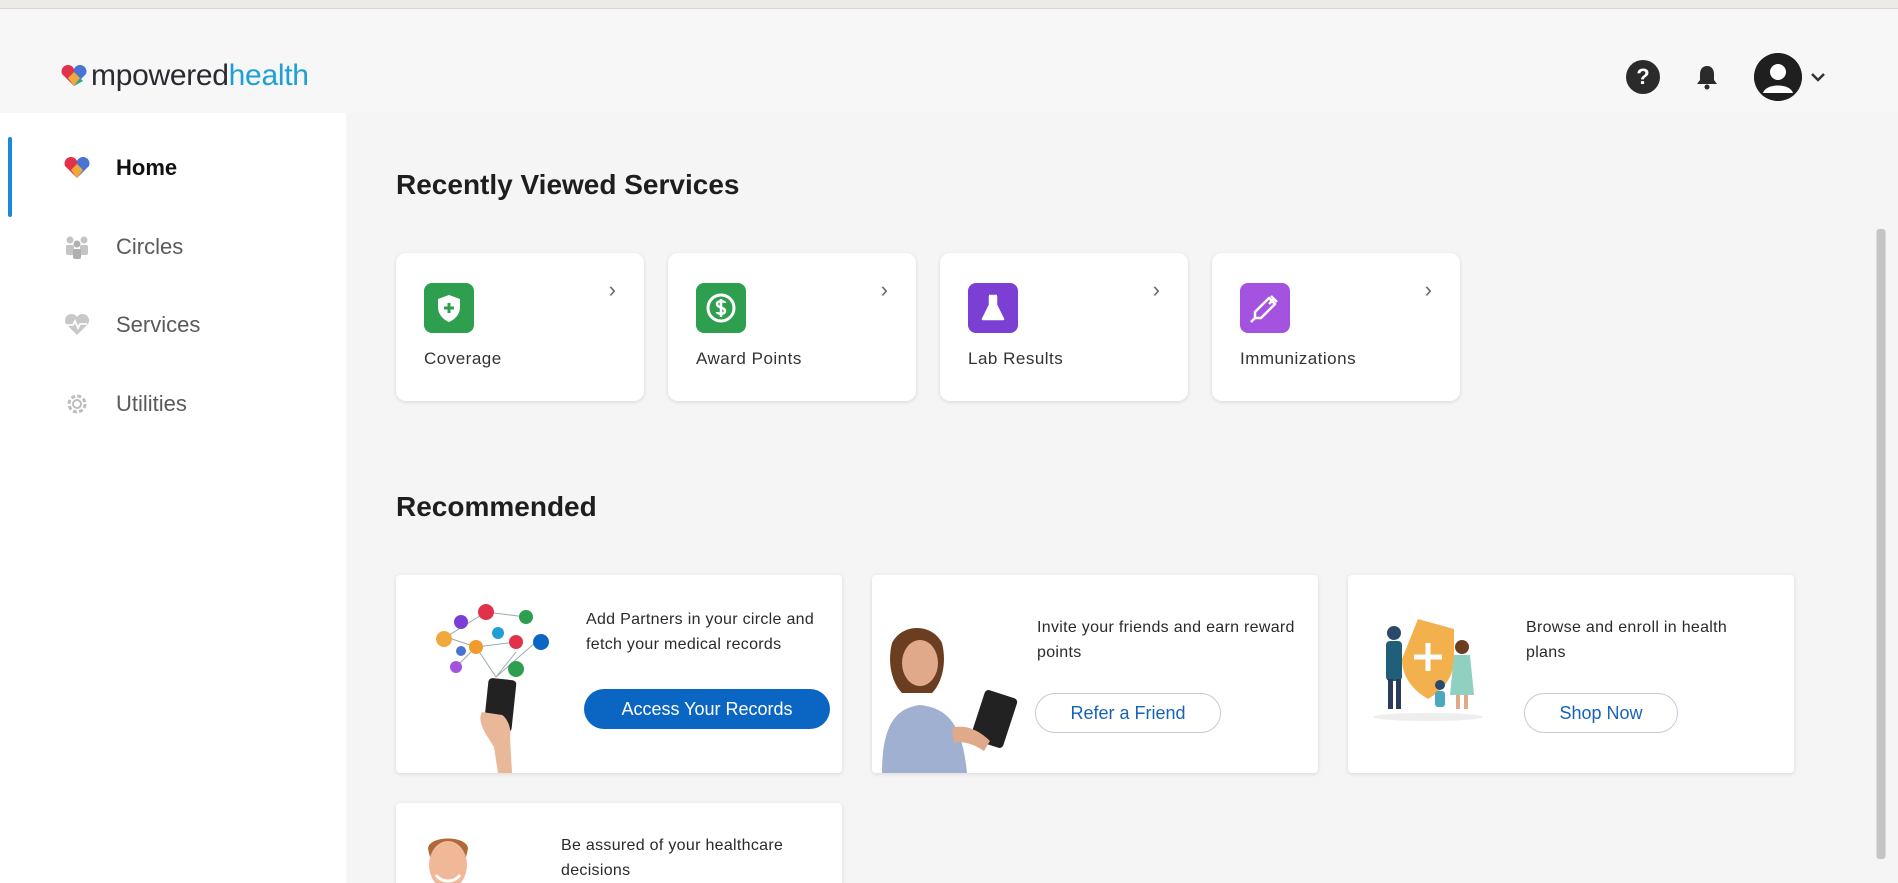 This screenshot has height=883, width=1898. What do you see at coordinates (1016, 358) in the screenshot?
I see `service-label: Lab Results` at bounding box center [1016, 358].